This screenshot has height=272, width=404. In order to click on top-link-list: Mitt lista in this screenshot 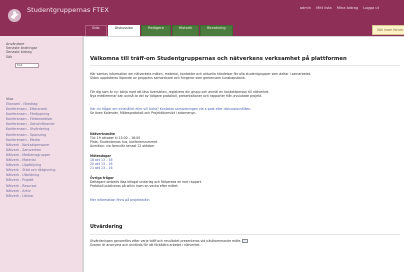, I will do `click(324, 8)`.